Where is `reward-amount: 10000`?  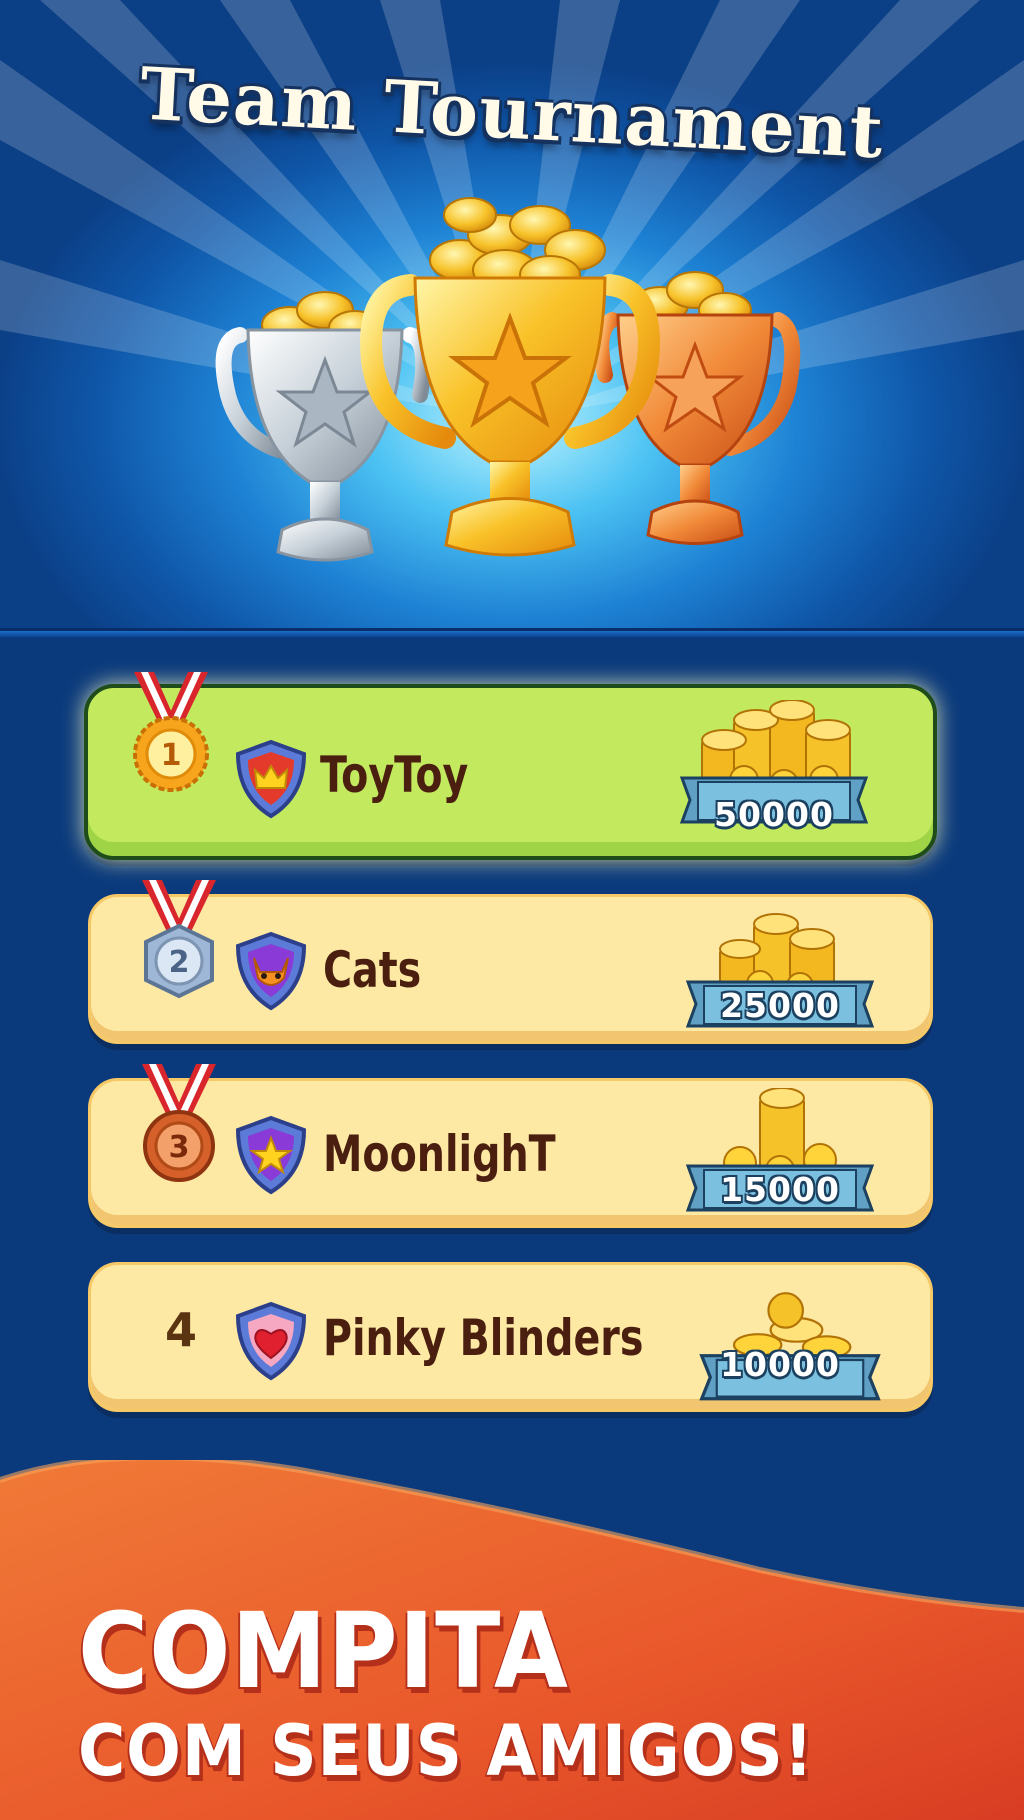
reward-amount: 10000 is located at coordinates (780, 1364).